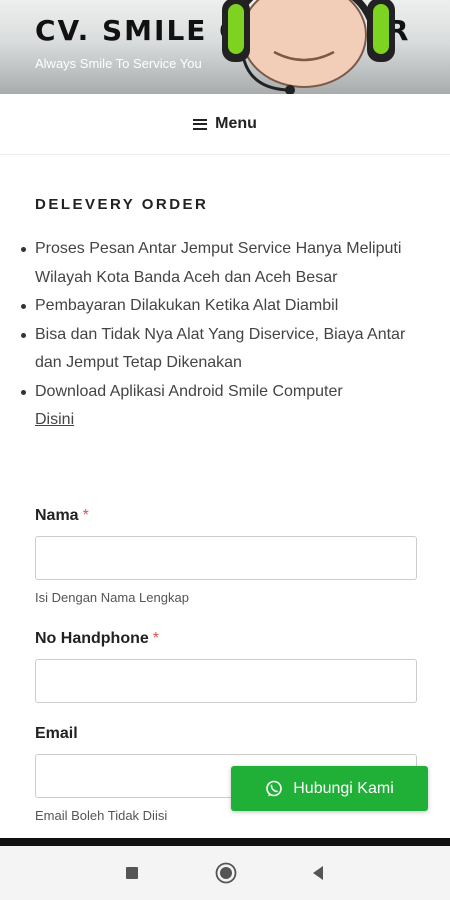 The image size is (450, 900). I want to click on list-item-text: Download Aplikasi Android Smile Computer, so click(189, 391).